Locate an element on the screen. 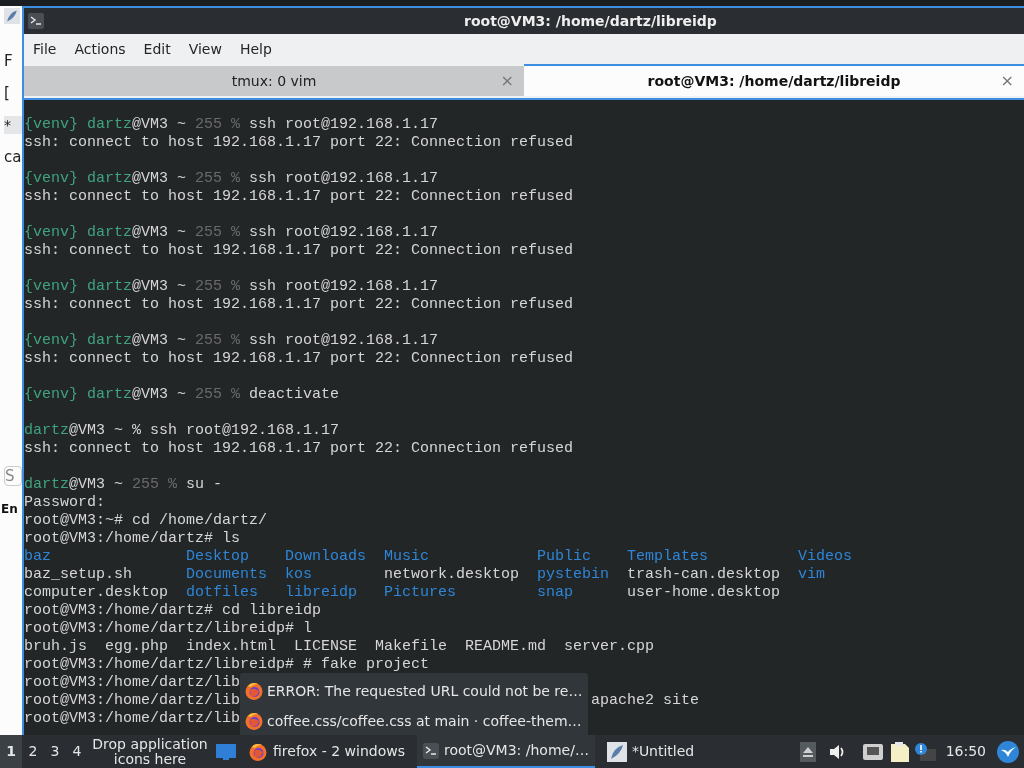  file-name: Pictures is located at coordinates (421, 593).